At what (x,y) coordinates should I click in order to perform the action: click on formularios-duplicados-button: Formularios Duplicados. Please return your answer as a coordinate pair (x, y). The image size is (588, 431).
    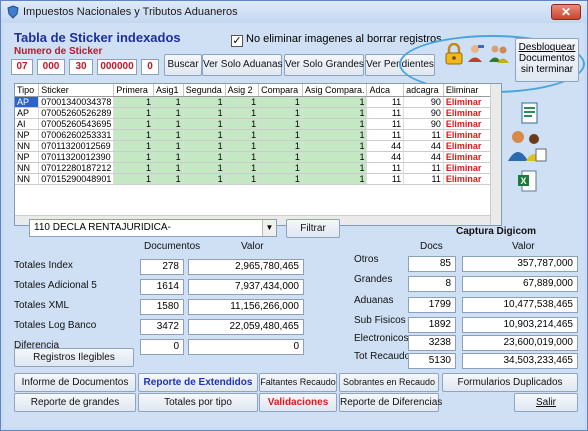
    Looking at the image, I should click on (510, 382).